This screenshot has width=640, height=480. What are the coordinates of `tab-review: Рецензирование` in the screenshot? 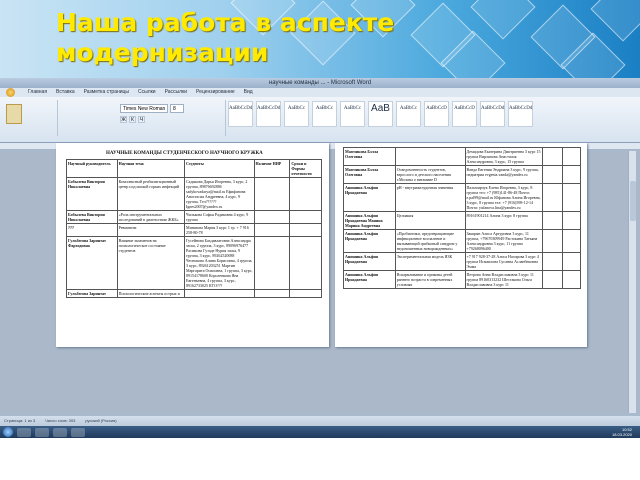 It's located at (215, 92).